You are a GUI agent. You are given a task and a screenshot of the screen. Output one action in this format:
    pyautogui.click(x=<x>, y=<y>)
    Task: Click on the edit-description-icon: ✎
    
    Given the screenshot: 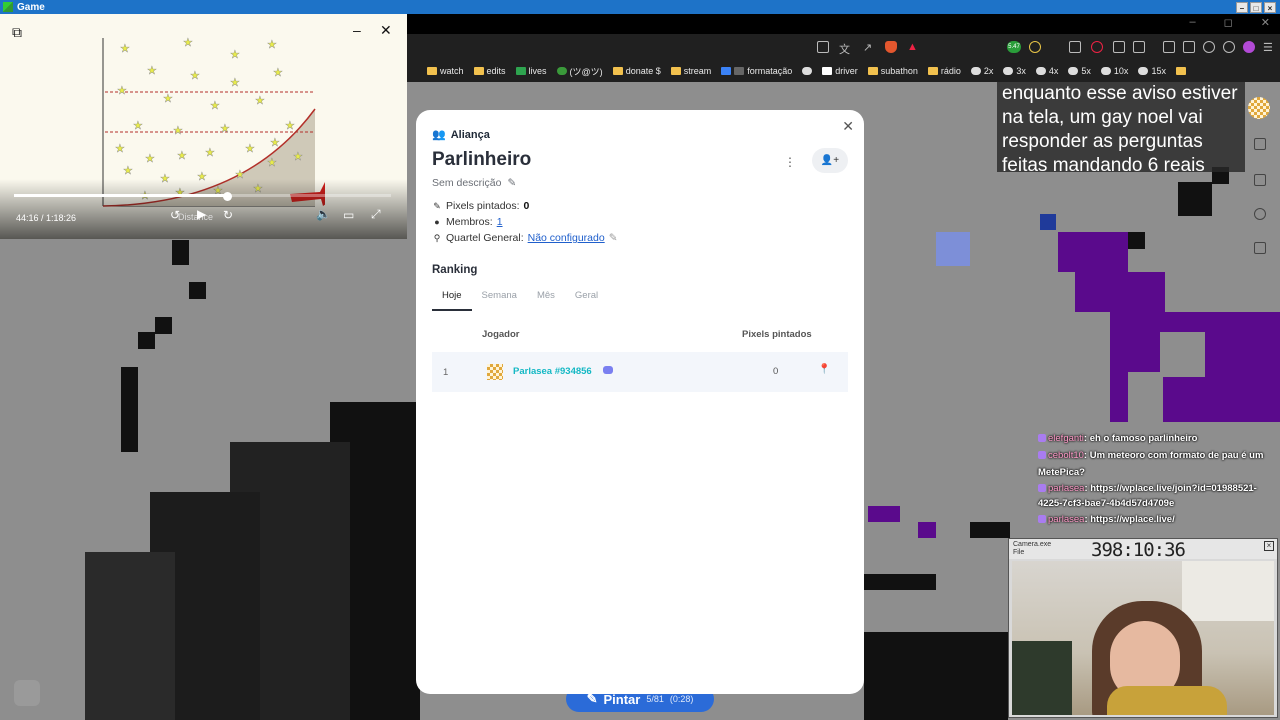 What is the action you would take?
    pyautogui.click(x=511, y=183)
    